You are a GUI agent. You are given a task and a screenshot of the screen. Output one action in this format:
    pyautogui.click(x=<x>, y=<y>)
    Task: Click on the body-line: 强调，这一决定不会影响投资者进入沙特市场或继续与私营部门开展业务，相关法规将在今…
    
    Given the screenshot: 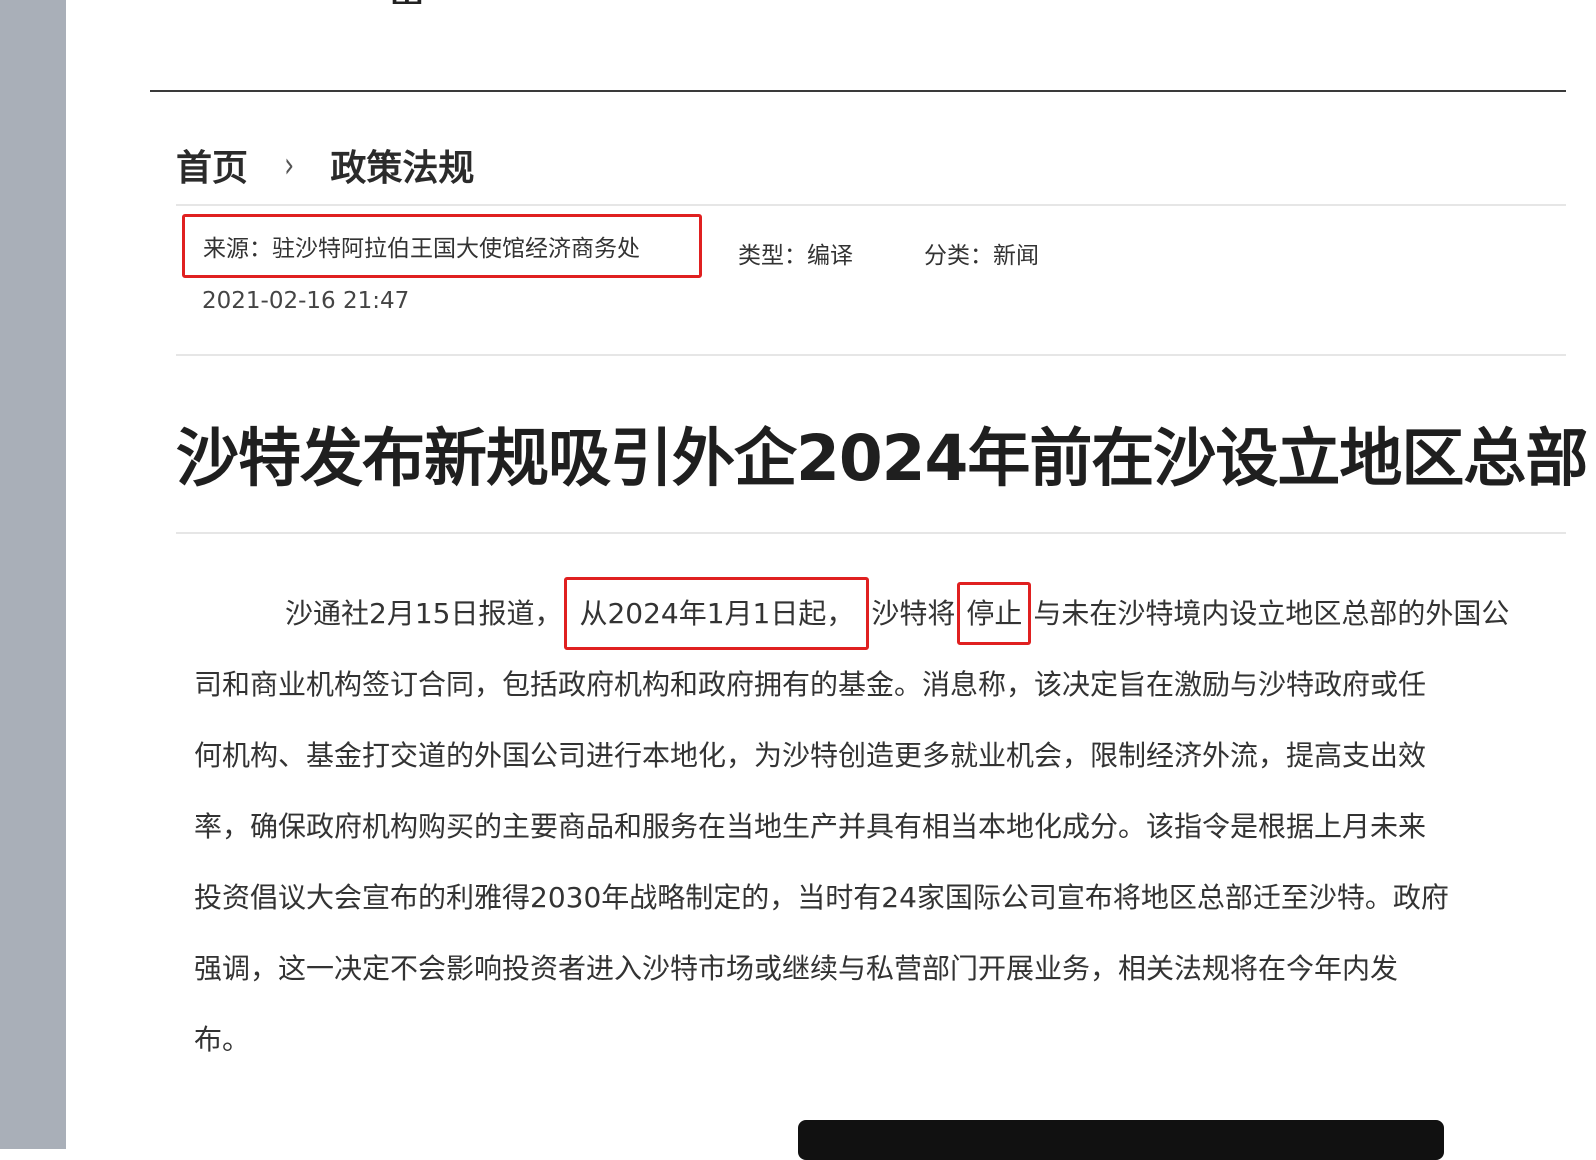 What is the action you would take?
    pyautogui.click(x=796, y=968)
    